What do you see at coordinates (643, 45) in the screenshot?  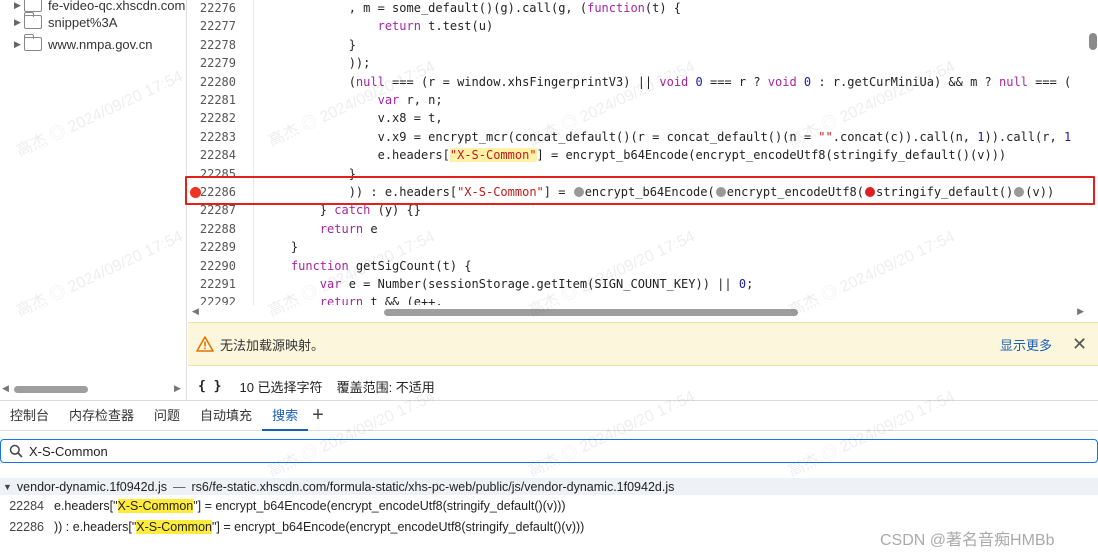 I see `code-line: 22278 }` at bounding box center [643, 45].